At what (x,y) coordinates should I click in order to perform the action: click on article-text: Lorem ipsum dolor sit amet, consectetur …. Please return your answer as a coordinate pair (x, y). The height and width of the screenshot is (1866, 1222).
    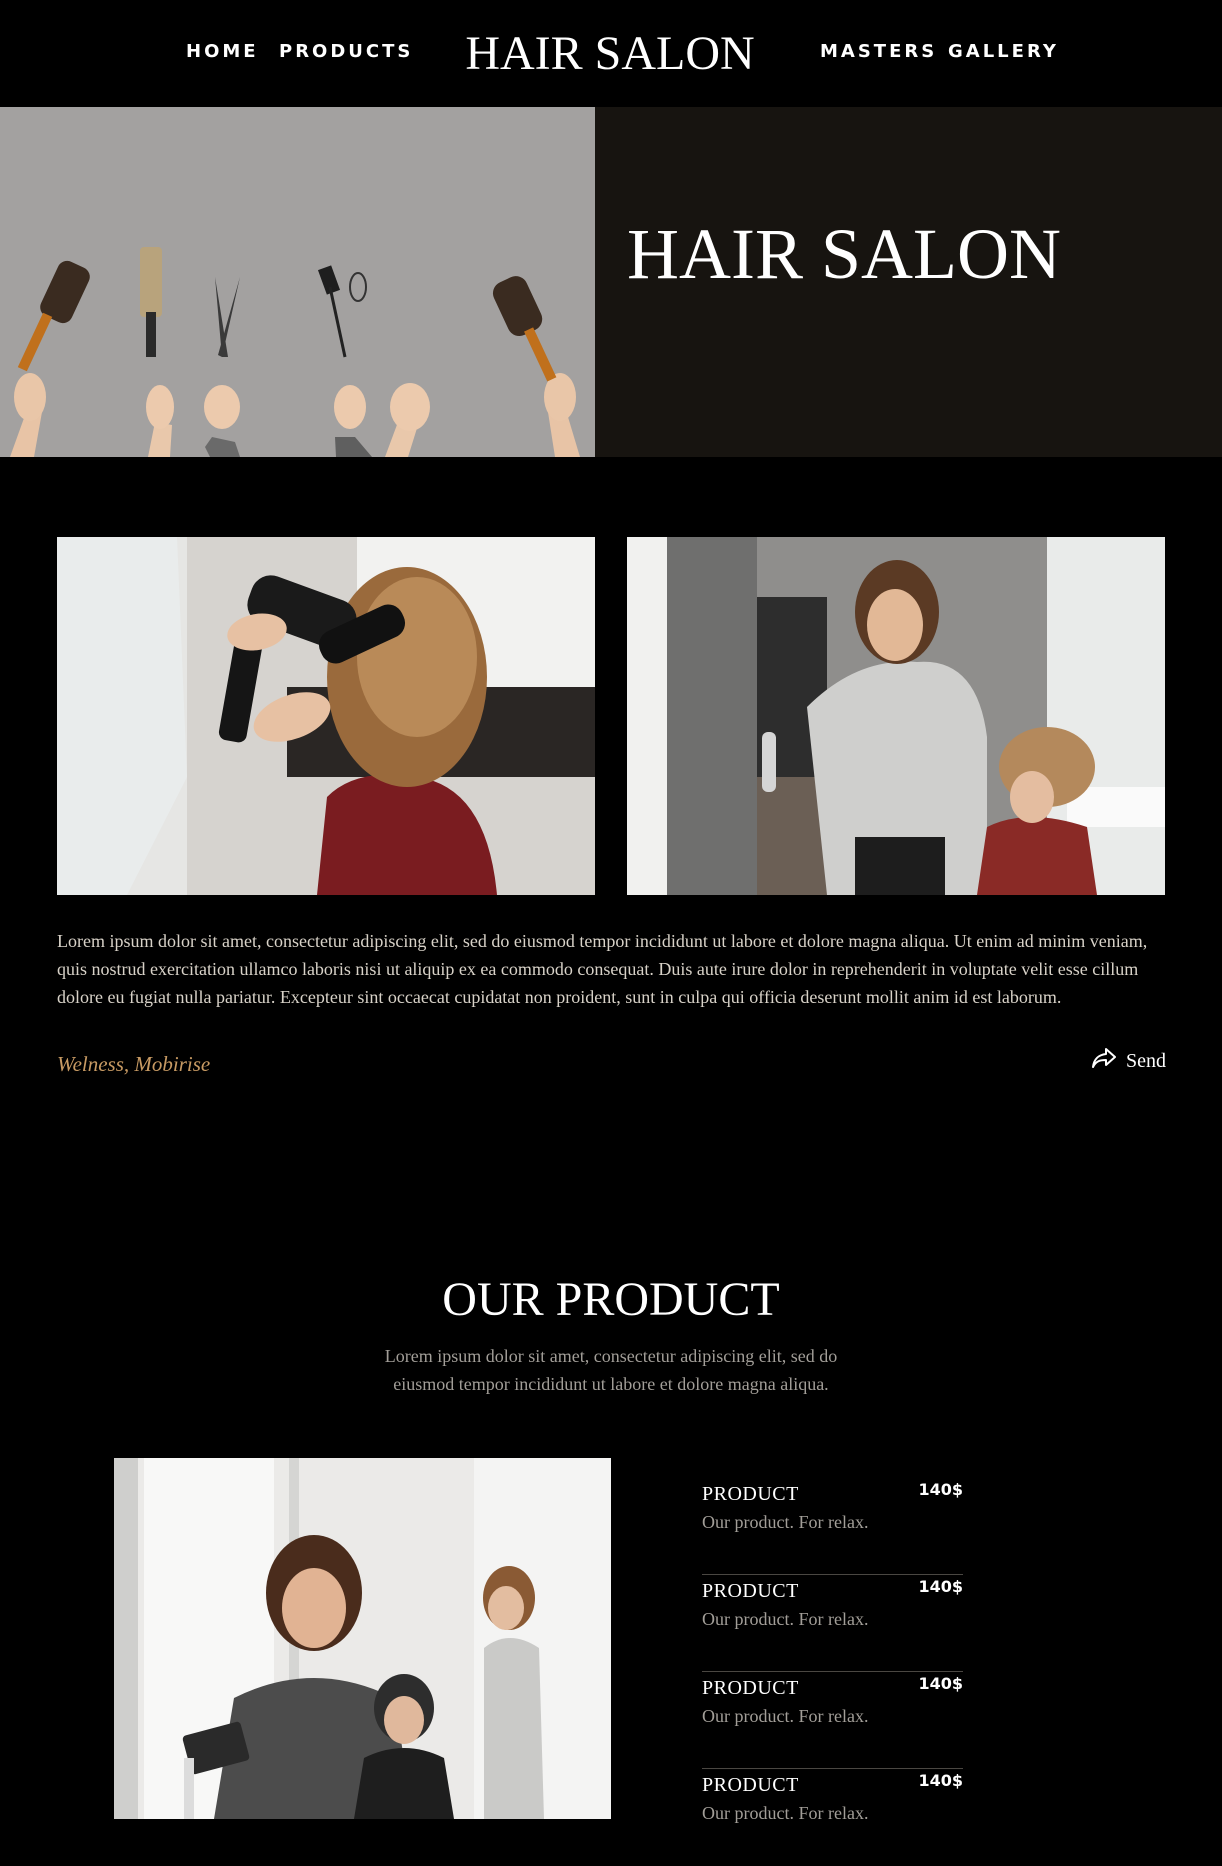
    Looking at the image, I should click on (602, 969).